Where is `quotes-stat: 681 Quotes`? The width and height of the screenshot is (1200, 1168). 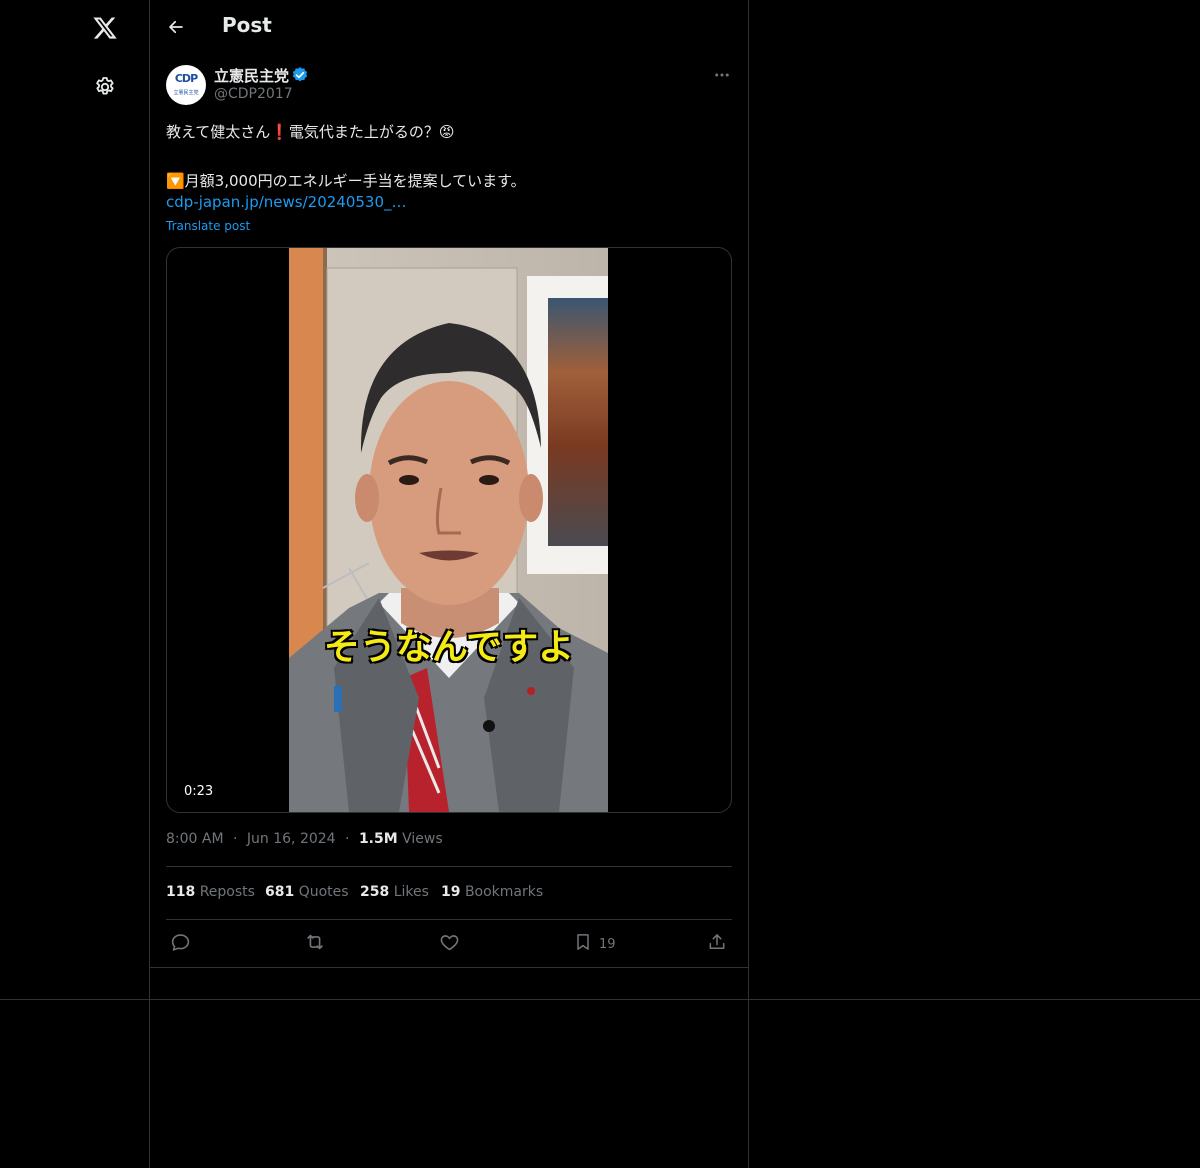
quotes-stat: 681 Quotes is located at coordinates (307, 892).